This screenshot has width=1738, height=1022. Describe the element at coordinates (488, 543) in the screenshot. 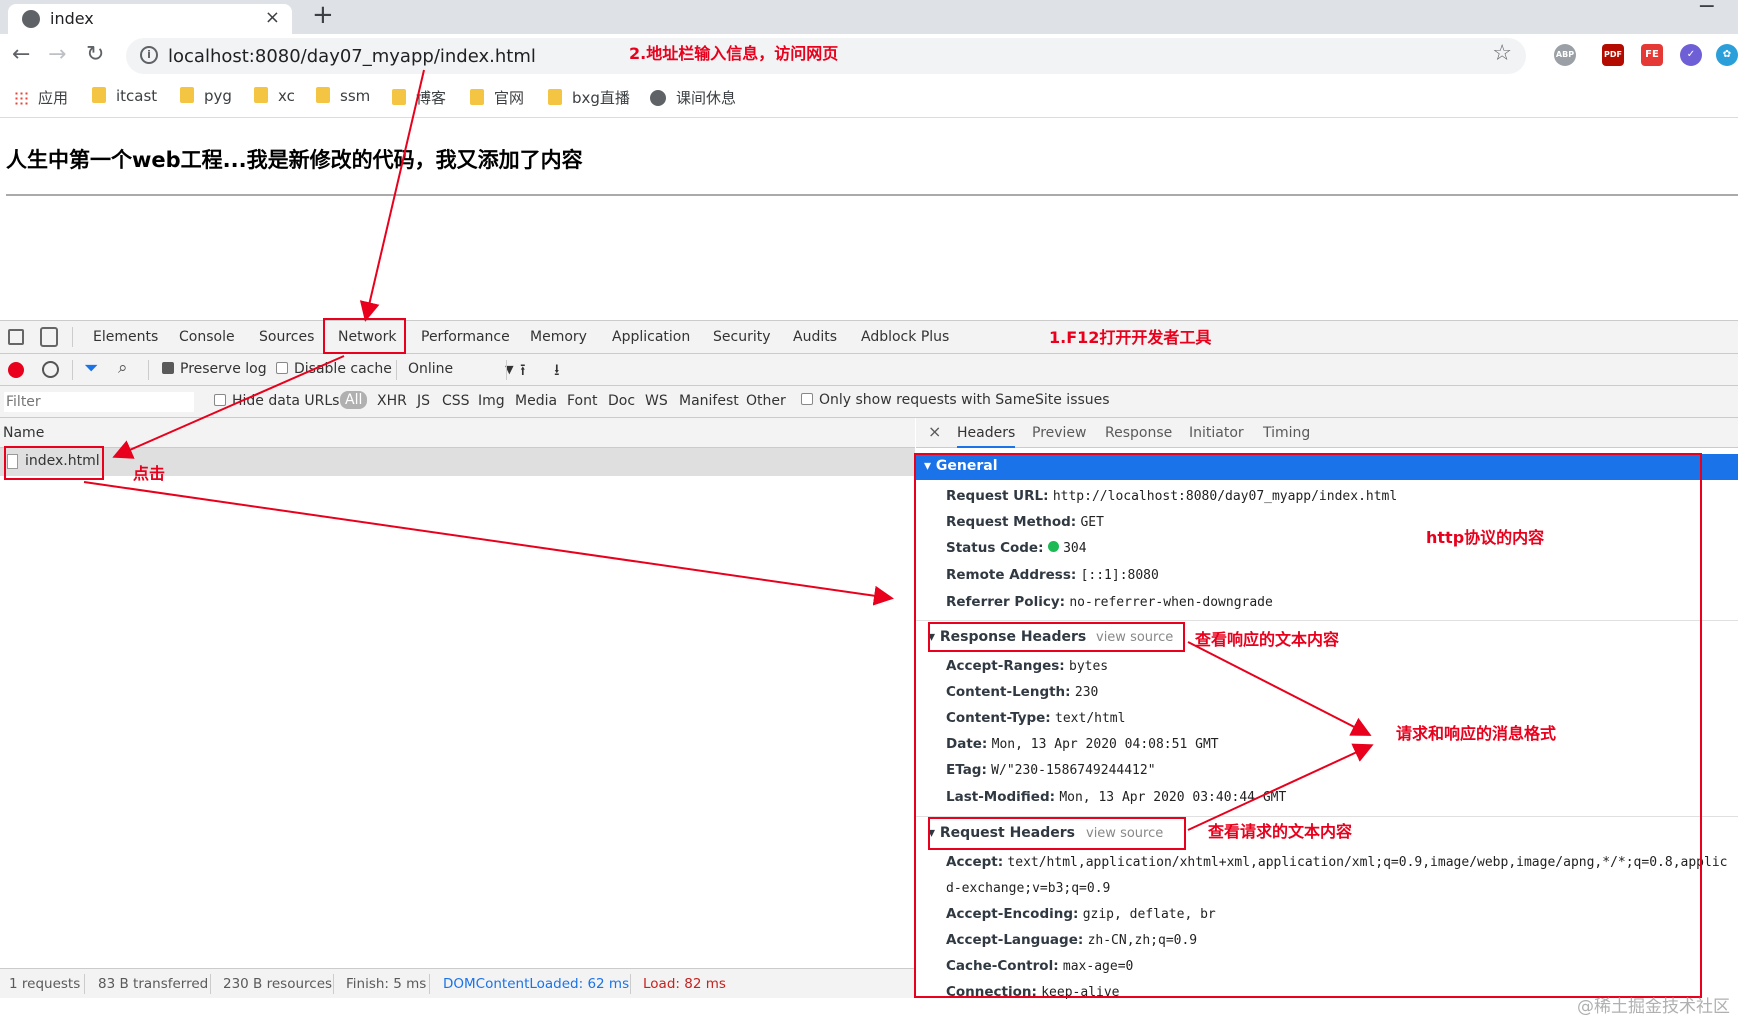

I see `arrow-request-to-headers` at that location.